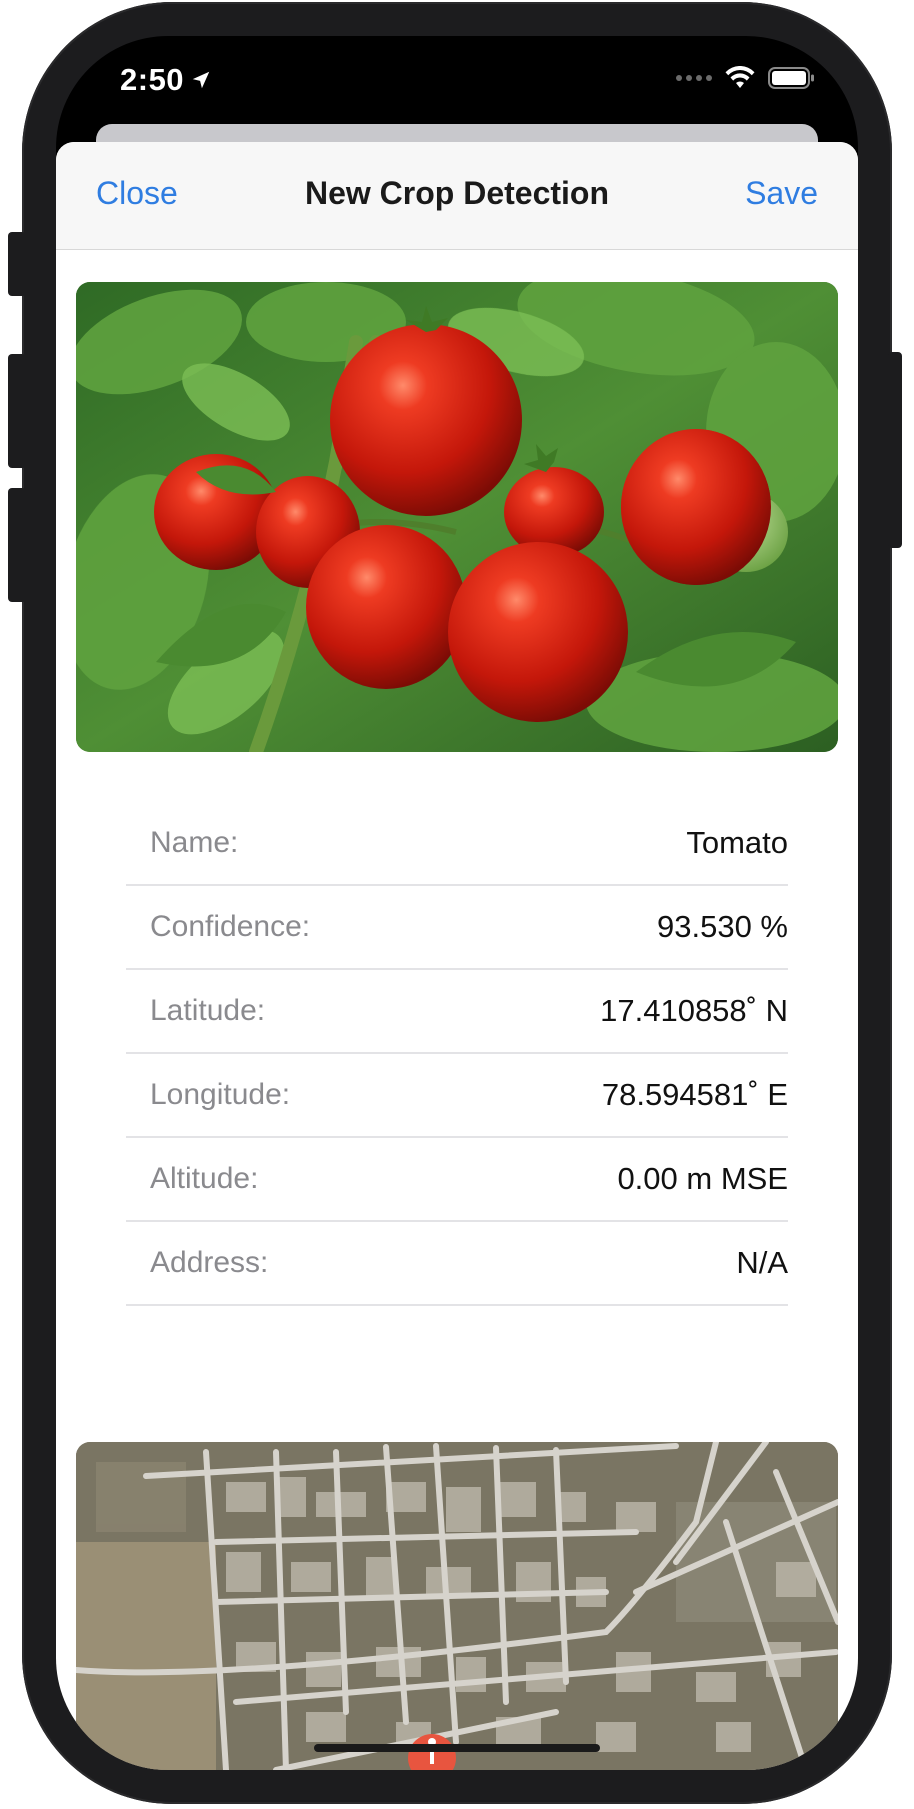 Image resolution: width=914 pixels, height=1809 pixels. I want to click on navigation-bar: Close New Crop Detection Save, so click(457, 196).